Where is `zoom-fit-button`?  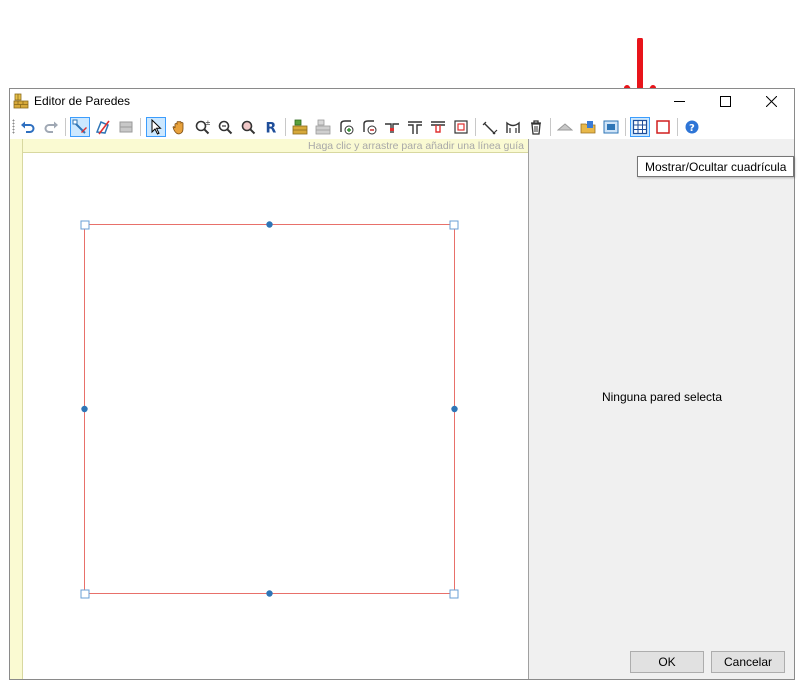
zoom-fit-button is located at coordinates (248, 127).